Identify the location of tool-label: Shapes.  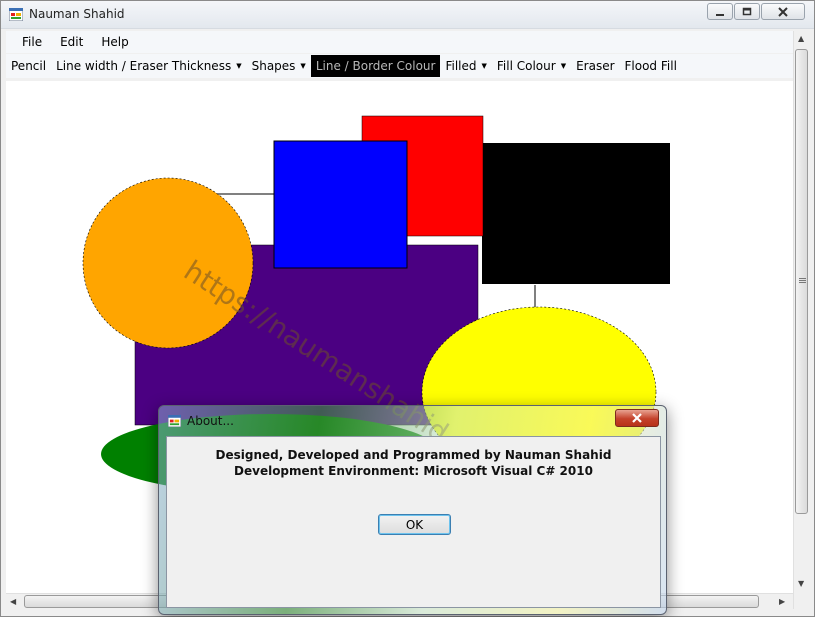
(273, 66).